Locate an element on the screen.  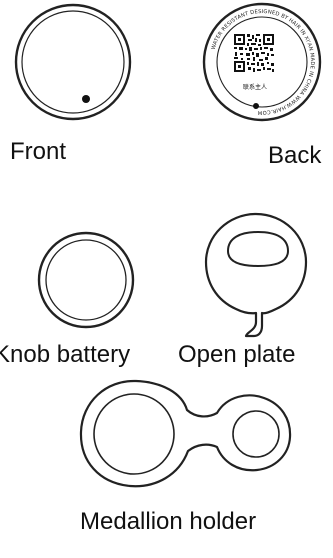
open-plate-label: Open plate is located at coordinates (237, 354).